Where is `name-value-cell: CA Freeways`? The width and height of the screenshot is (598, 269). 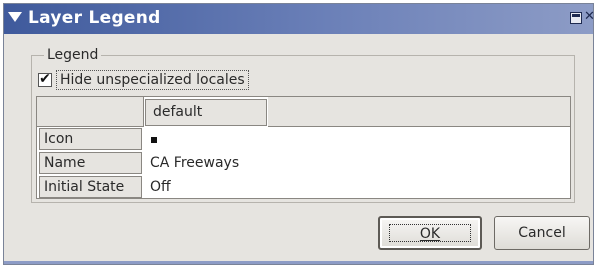 name-value-cell: CA Freeways is located at coordinates (194, 163).